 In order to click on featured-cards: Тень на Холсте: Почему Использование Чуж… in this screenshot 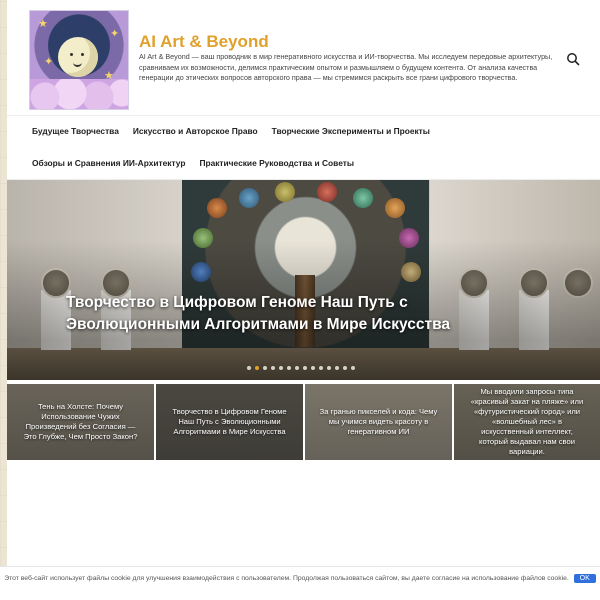, I will do `click(303, 422)`.